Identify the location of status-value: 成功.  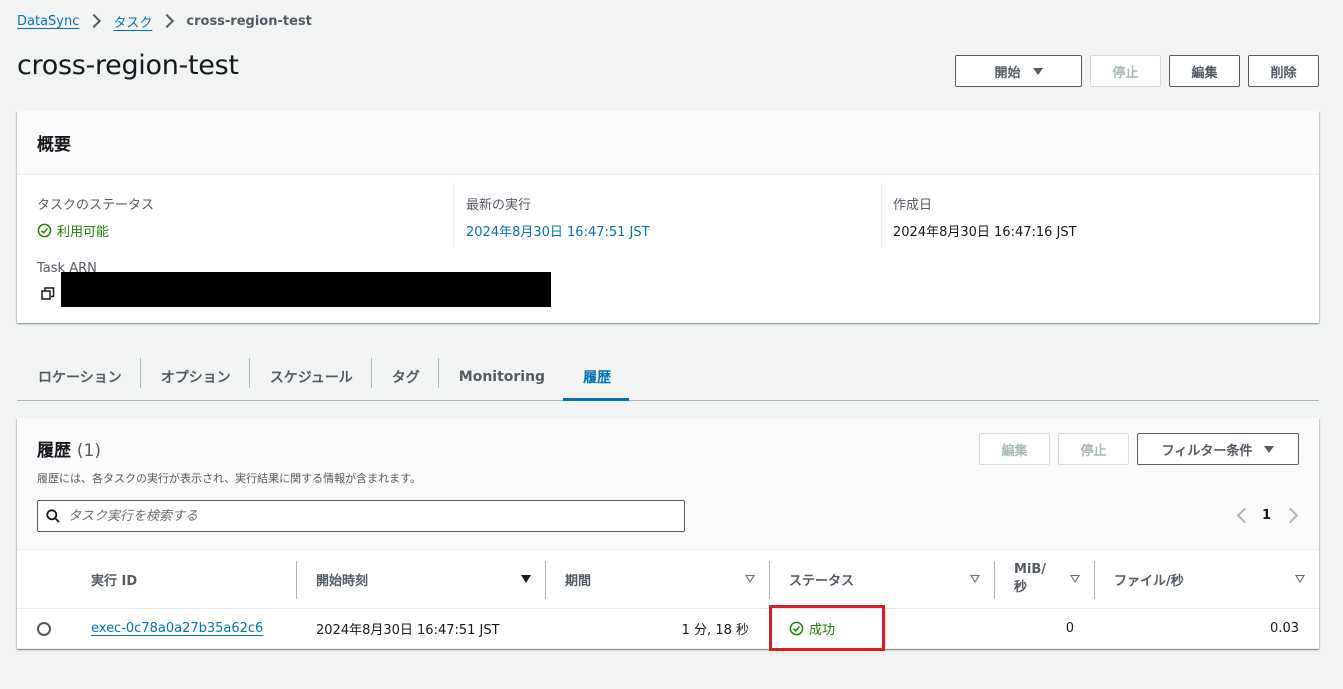
(891, 628).